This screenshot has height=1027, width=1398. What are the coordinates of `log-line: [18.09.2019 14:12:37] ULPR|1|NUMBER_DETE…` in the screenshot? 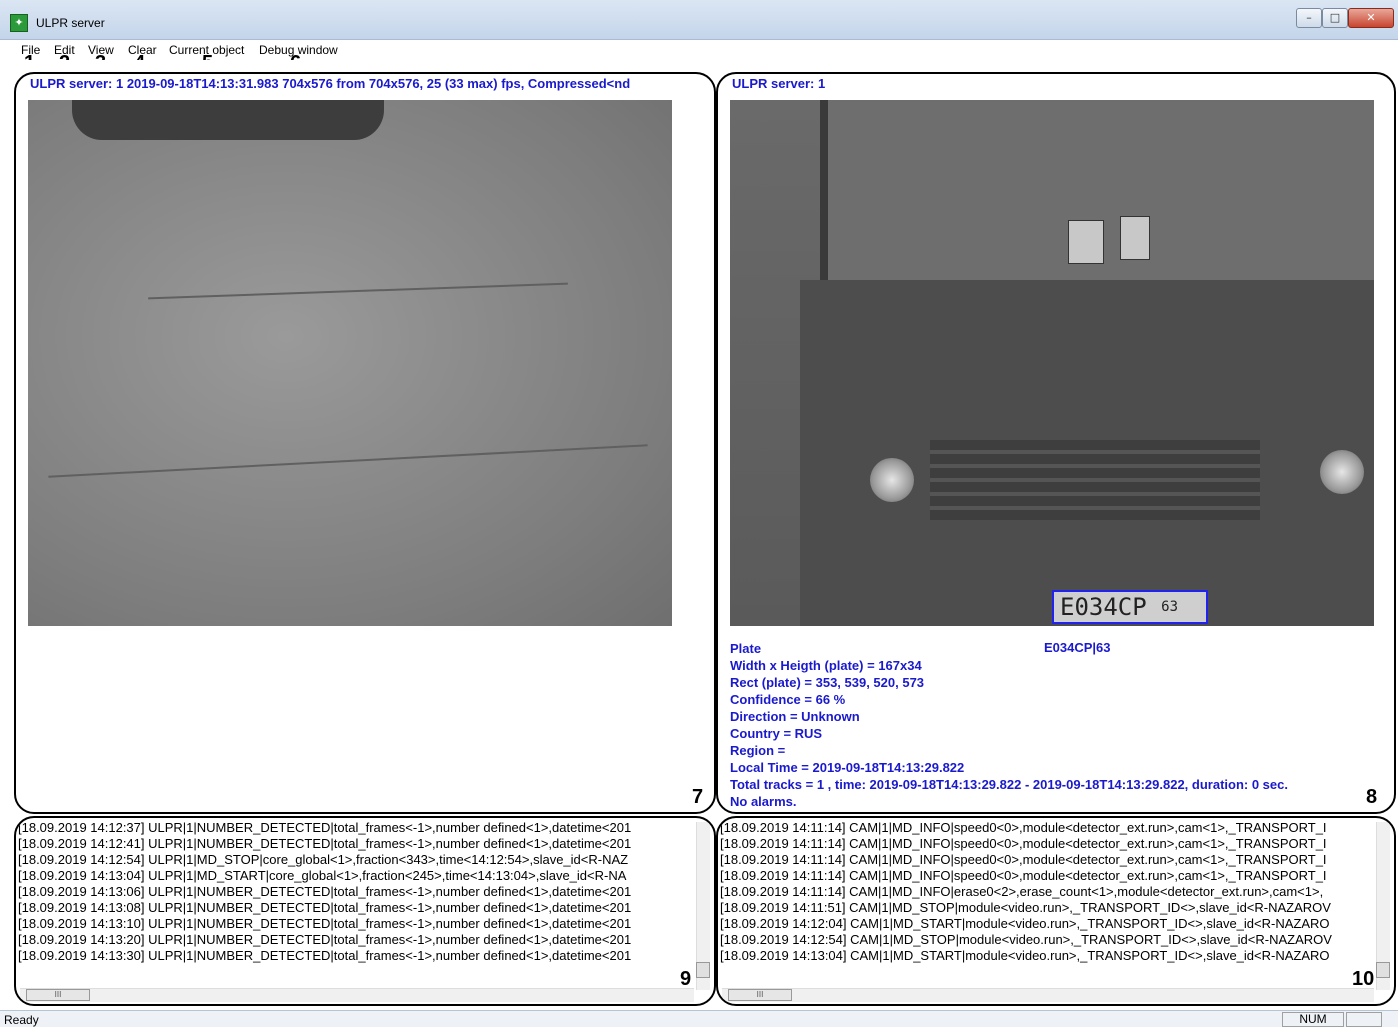 It's located at (325, 827).